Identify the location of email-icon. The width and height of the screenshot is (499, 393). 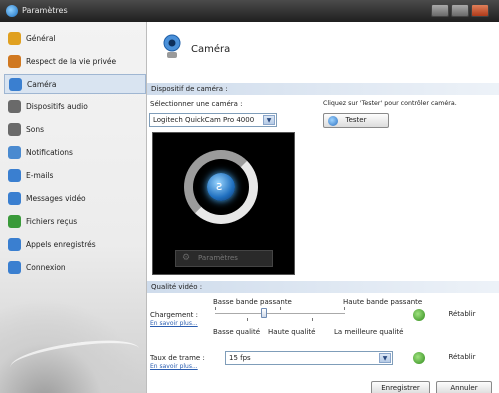
(14, 175).